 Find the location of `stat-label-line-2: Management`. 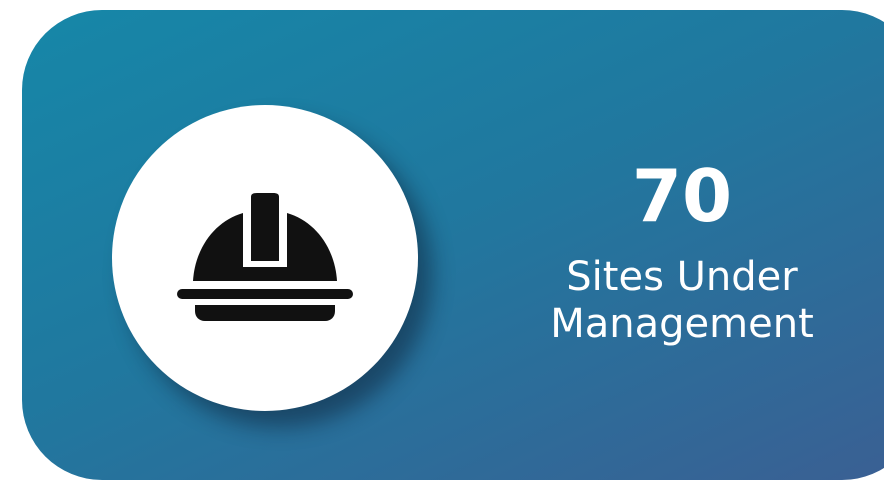

stat-label-line-2: Management is located at coordinates (682, 324).